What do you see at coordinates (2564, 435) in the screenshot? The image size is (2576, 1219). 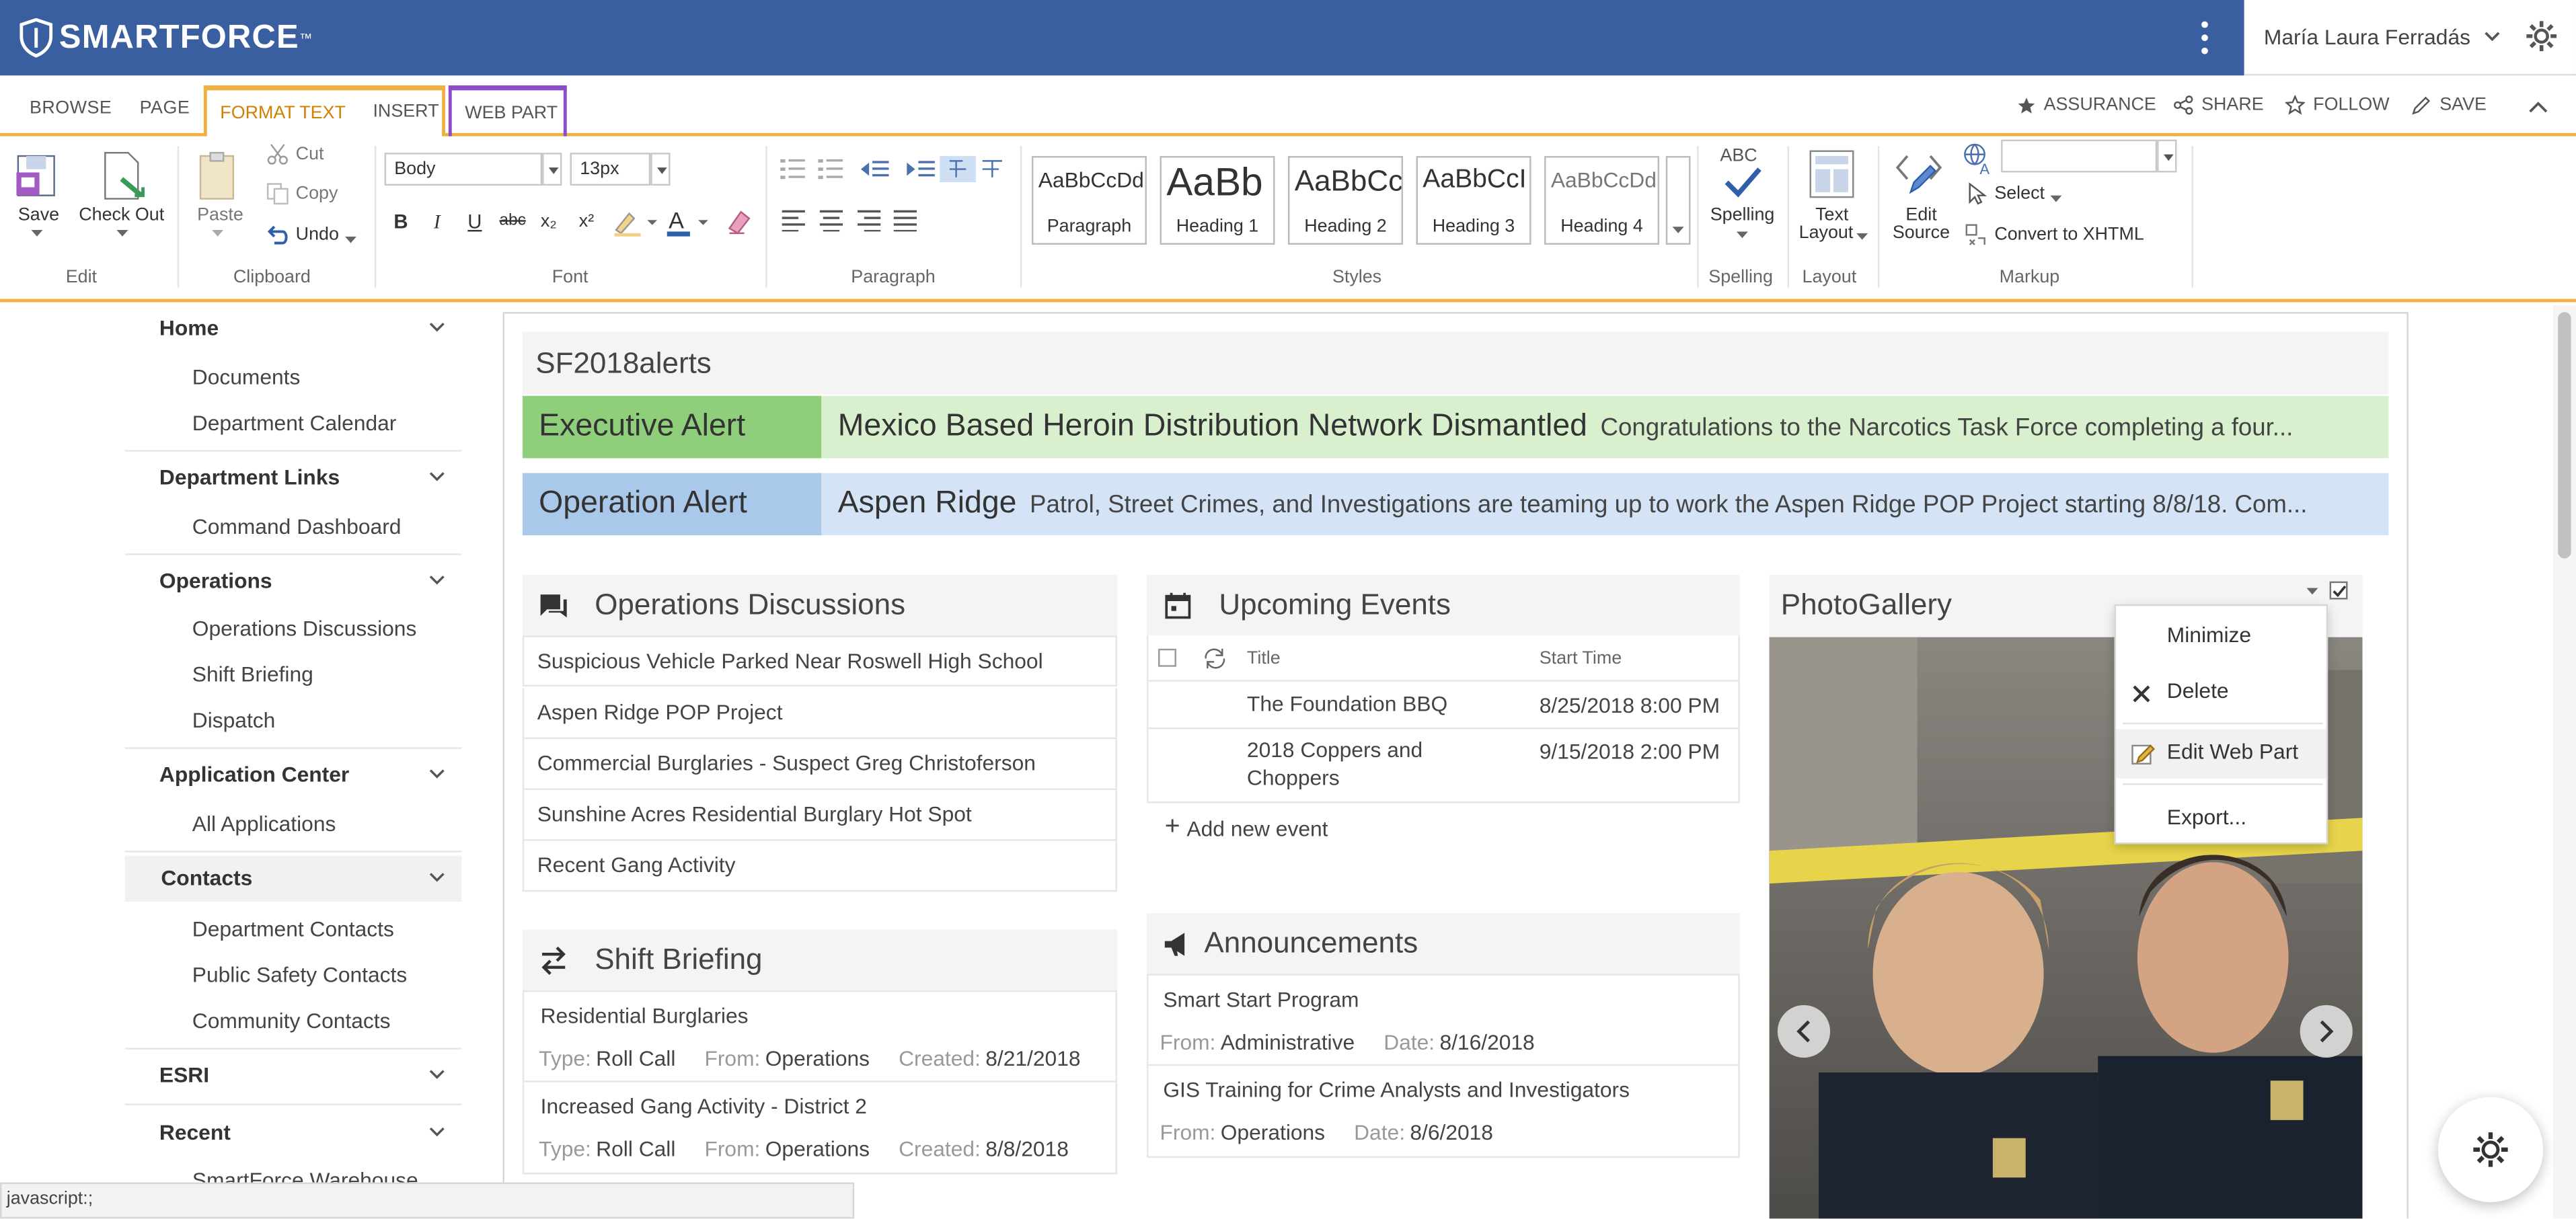 I see `scrollbar-thumb` at bounding box center [2564, 435].